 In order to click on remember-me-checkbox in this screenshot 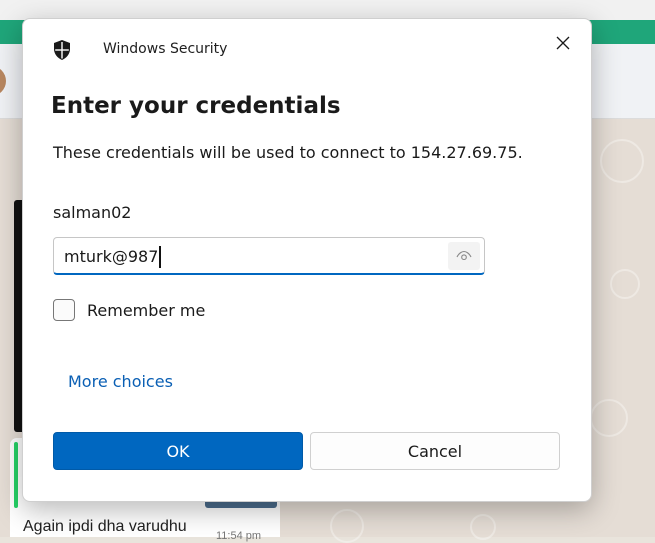, I will do `click(64, 310)`.